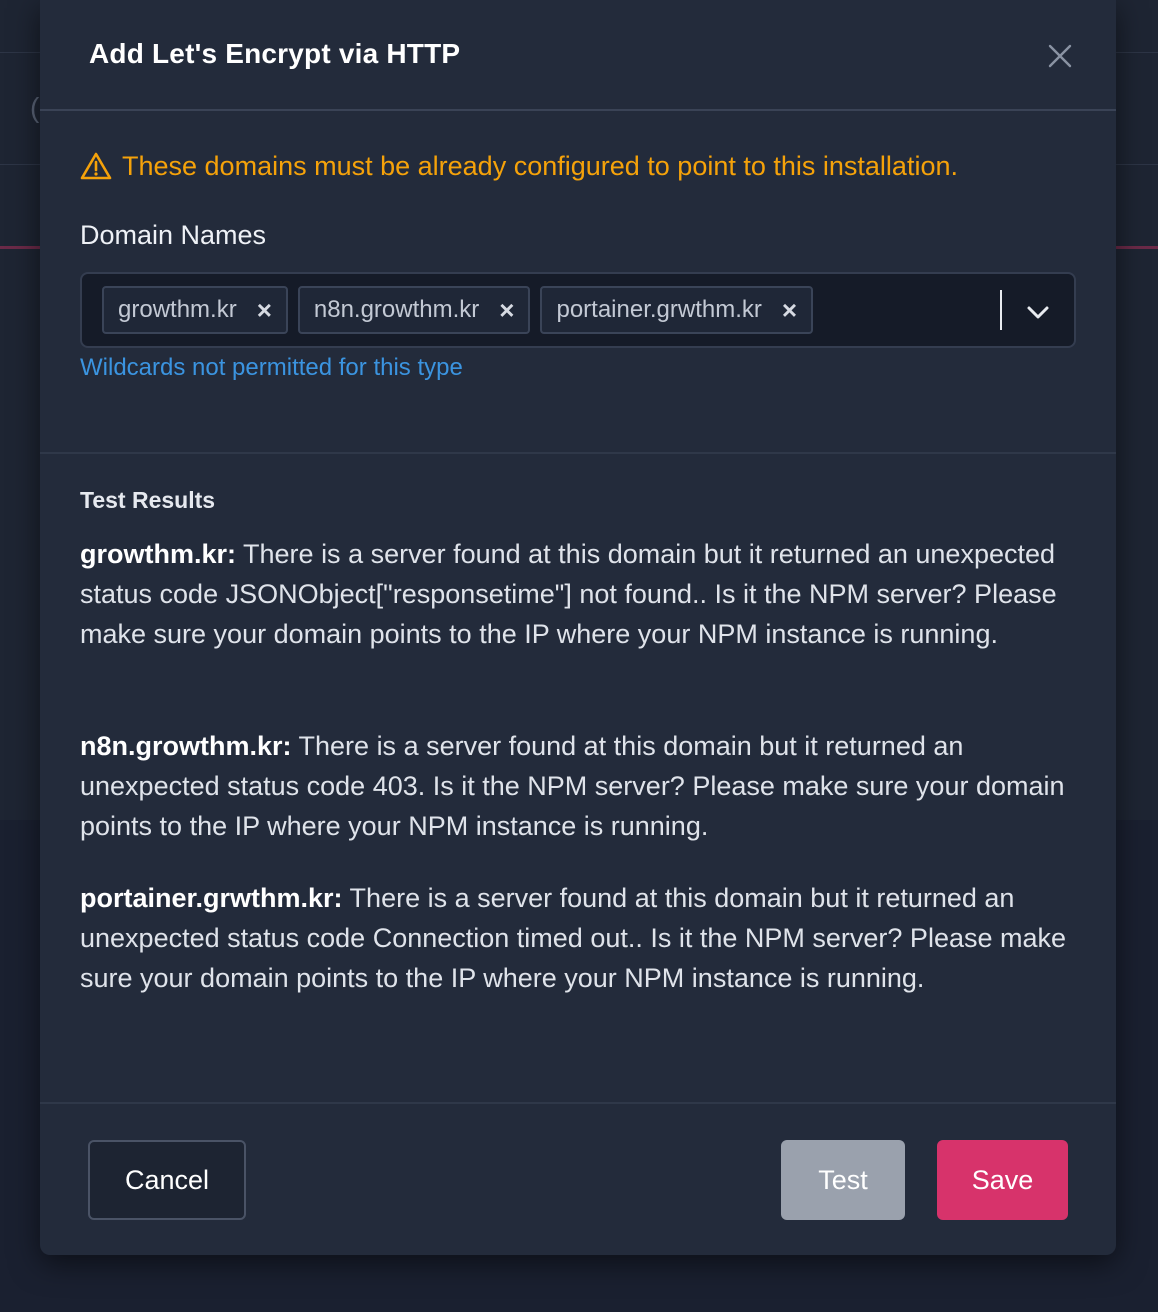 This screenshot has height=1312, width=1158. I want to click on result-domain: growthm.kr:, so click(158, 554).